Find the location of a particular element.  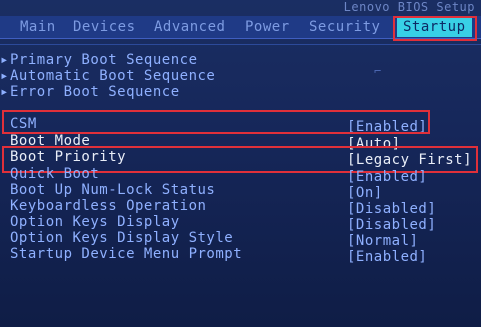

setting-startup-device-menu-prompt: Startup Device Menu Prompt is located at coordinates (126, 254).